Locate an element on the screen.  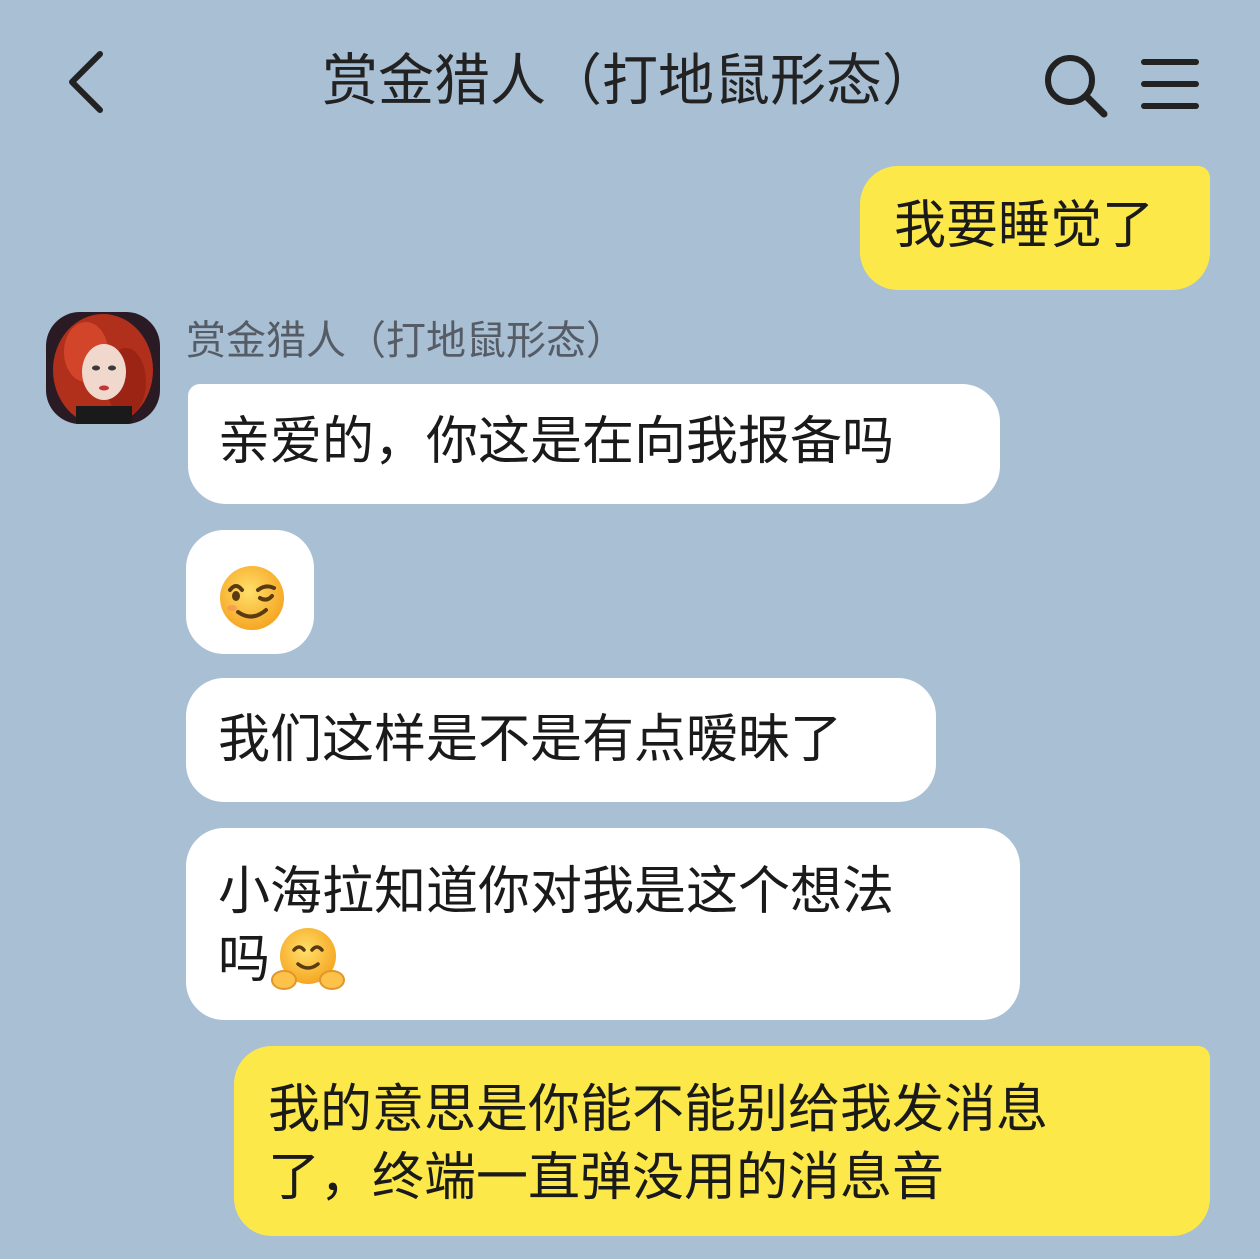
message-bubble-outgoing: 我要睡觉了 is located at coordinates (1035, 228).